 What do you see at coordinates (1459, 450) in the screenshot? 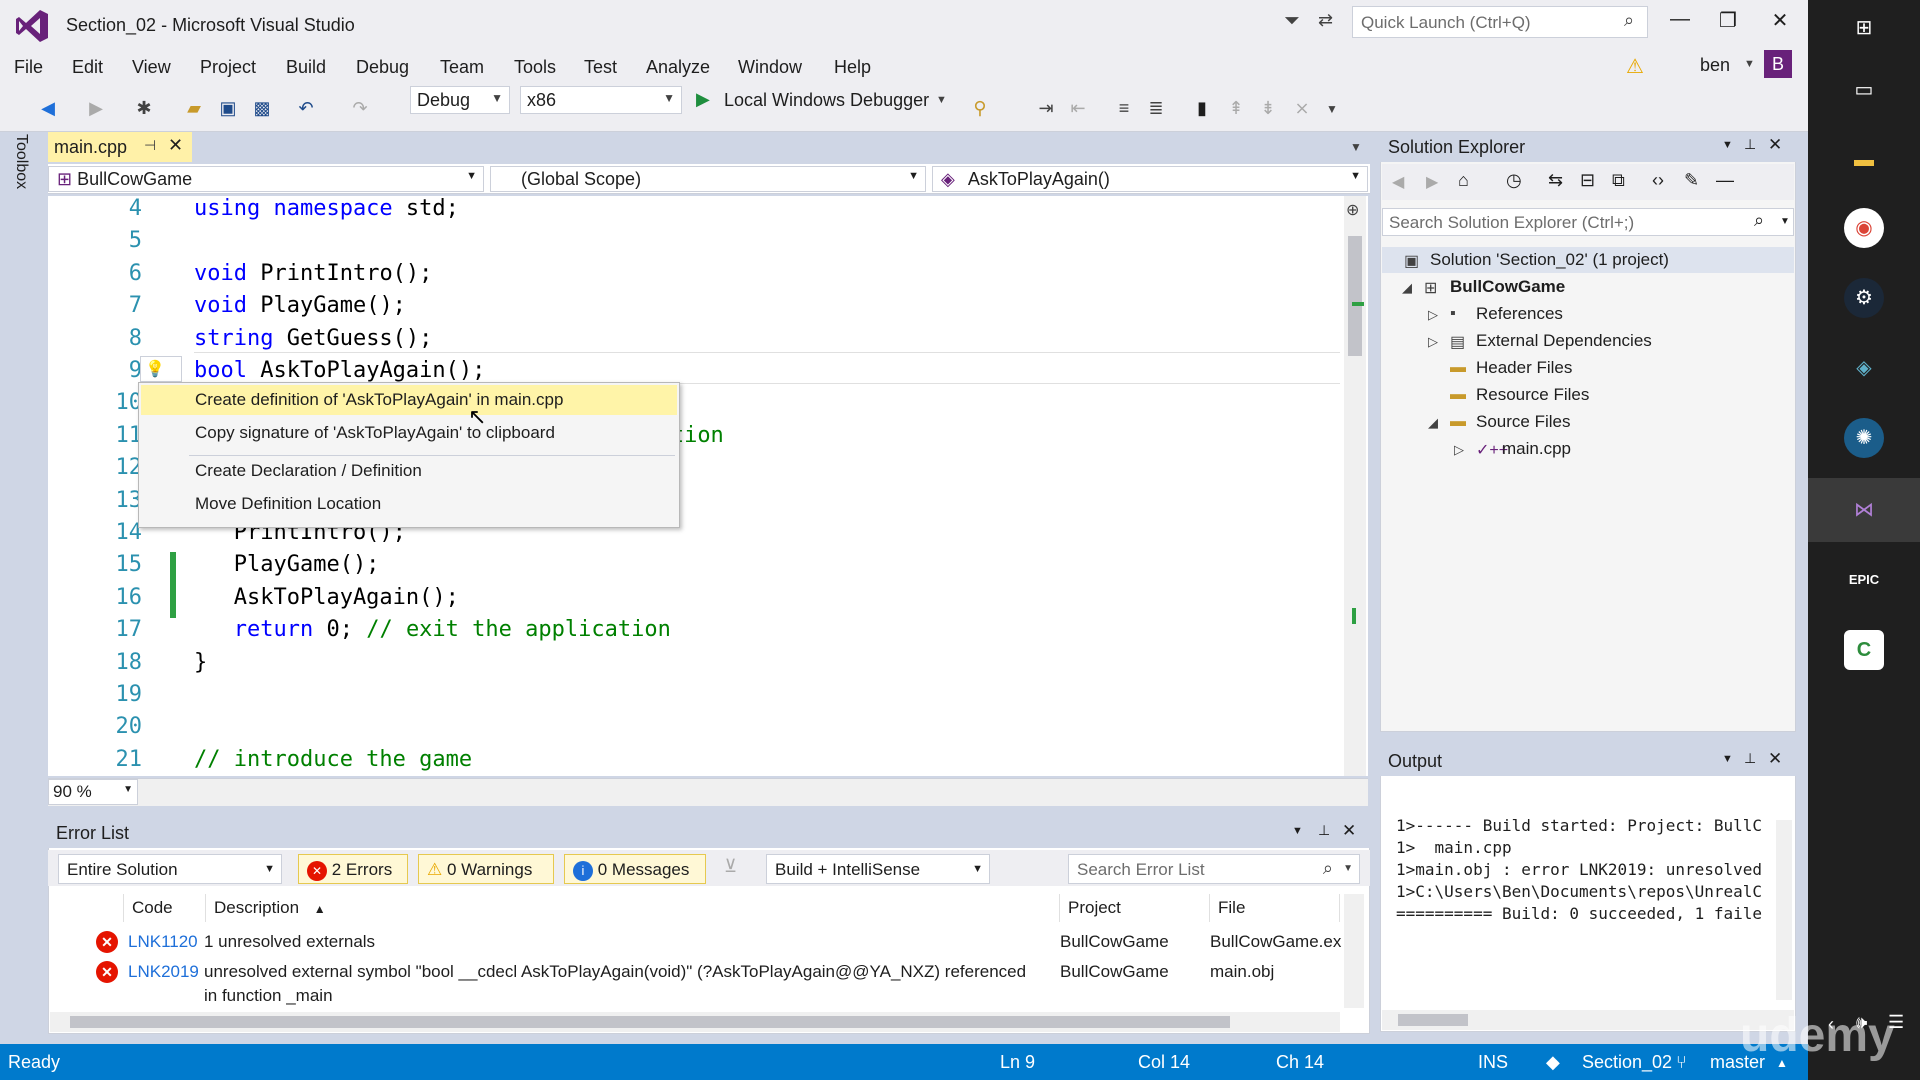
I see `expand-icon: ▷` at bounding box center [1459, 450].